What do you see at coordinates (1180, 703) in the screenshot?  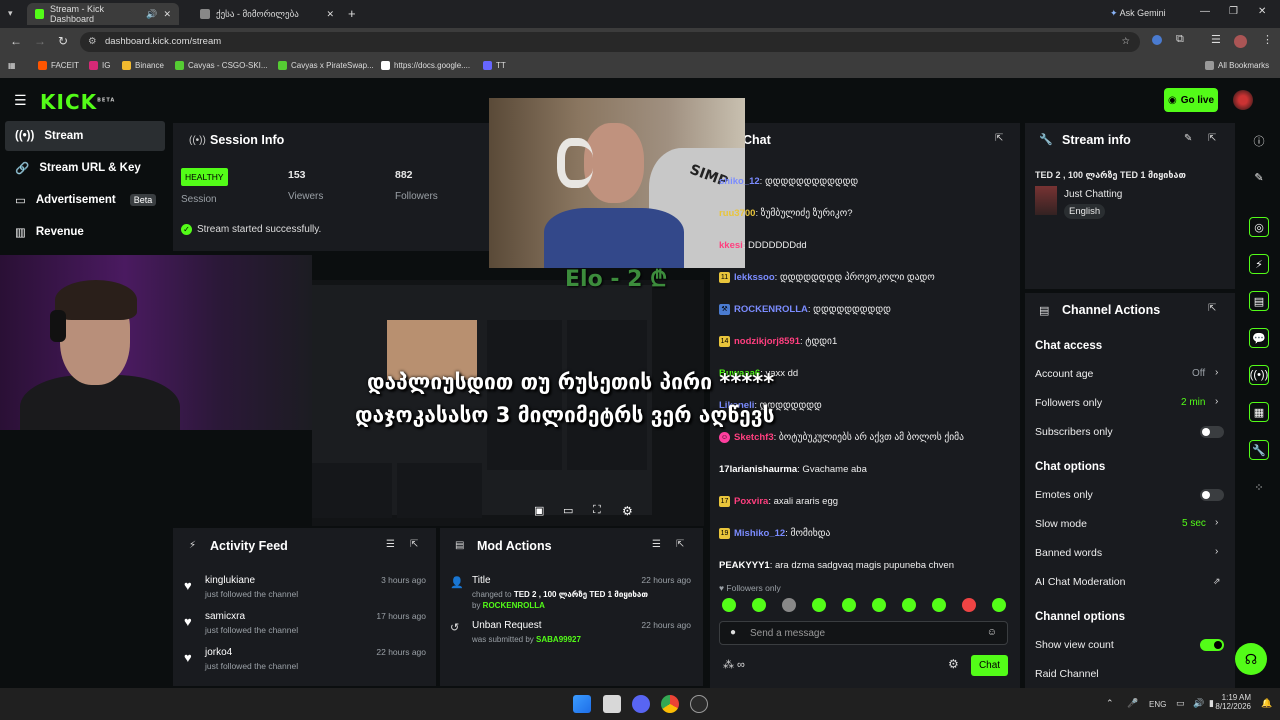 I see `network-icon: ▭` at bounding box center [1180, 703].